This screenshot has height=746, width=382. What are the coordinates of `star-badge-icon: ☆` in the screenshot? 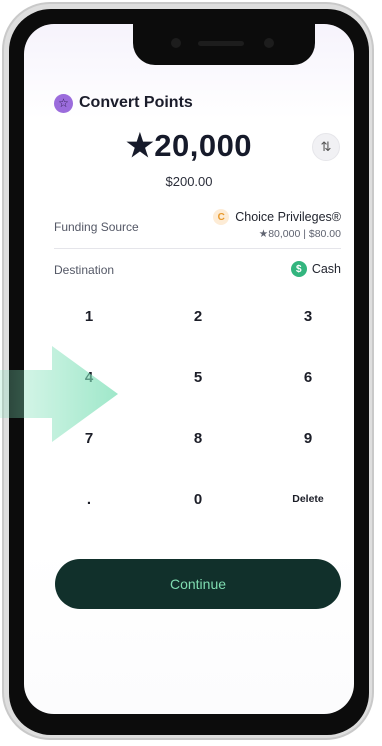 It's located at (63, 103).